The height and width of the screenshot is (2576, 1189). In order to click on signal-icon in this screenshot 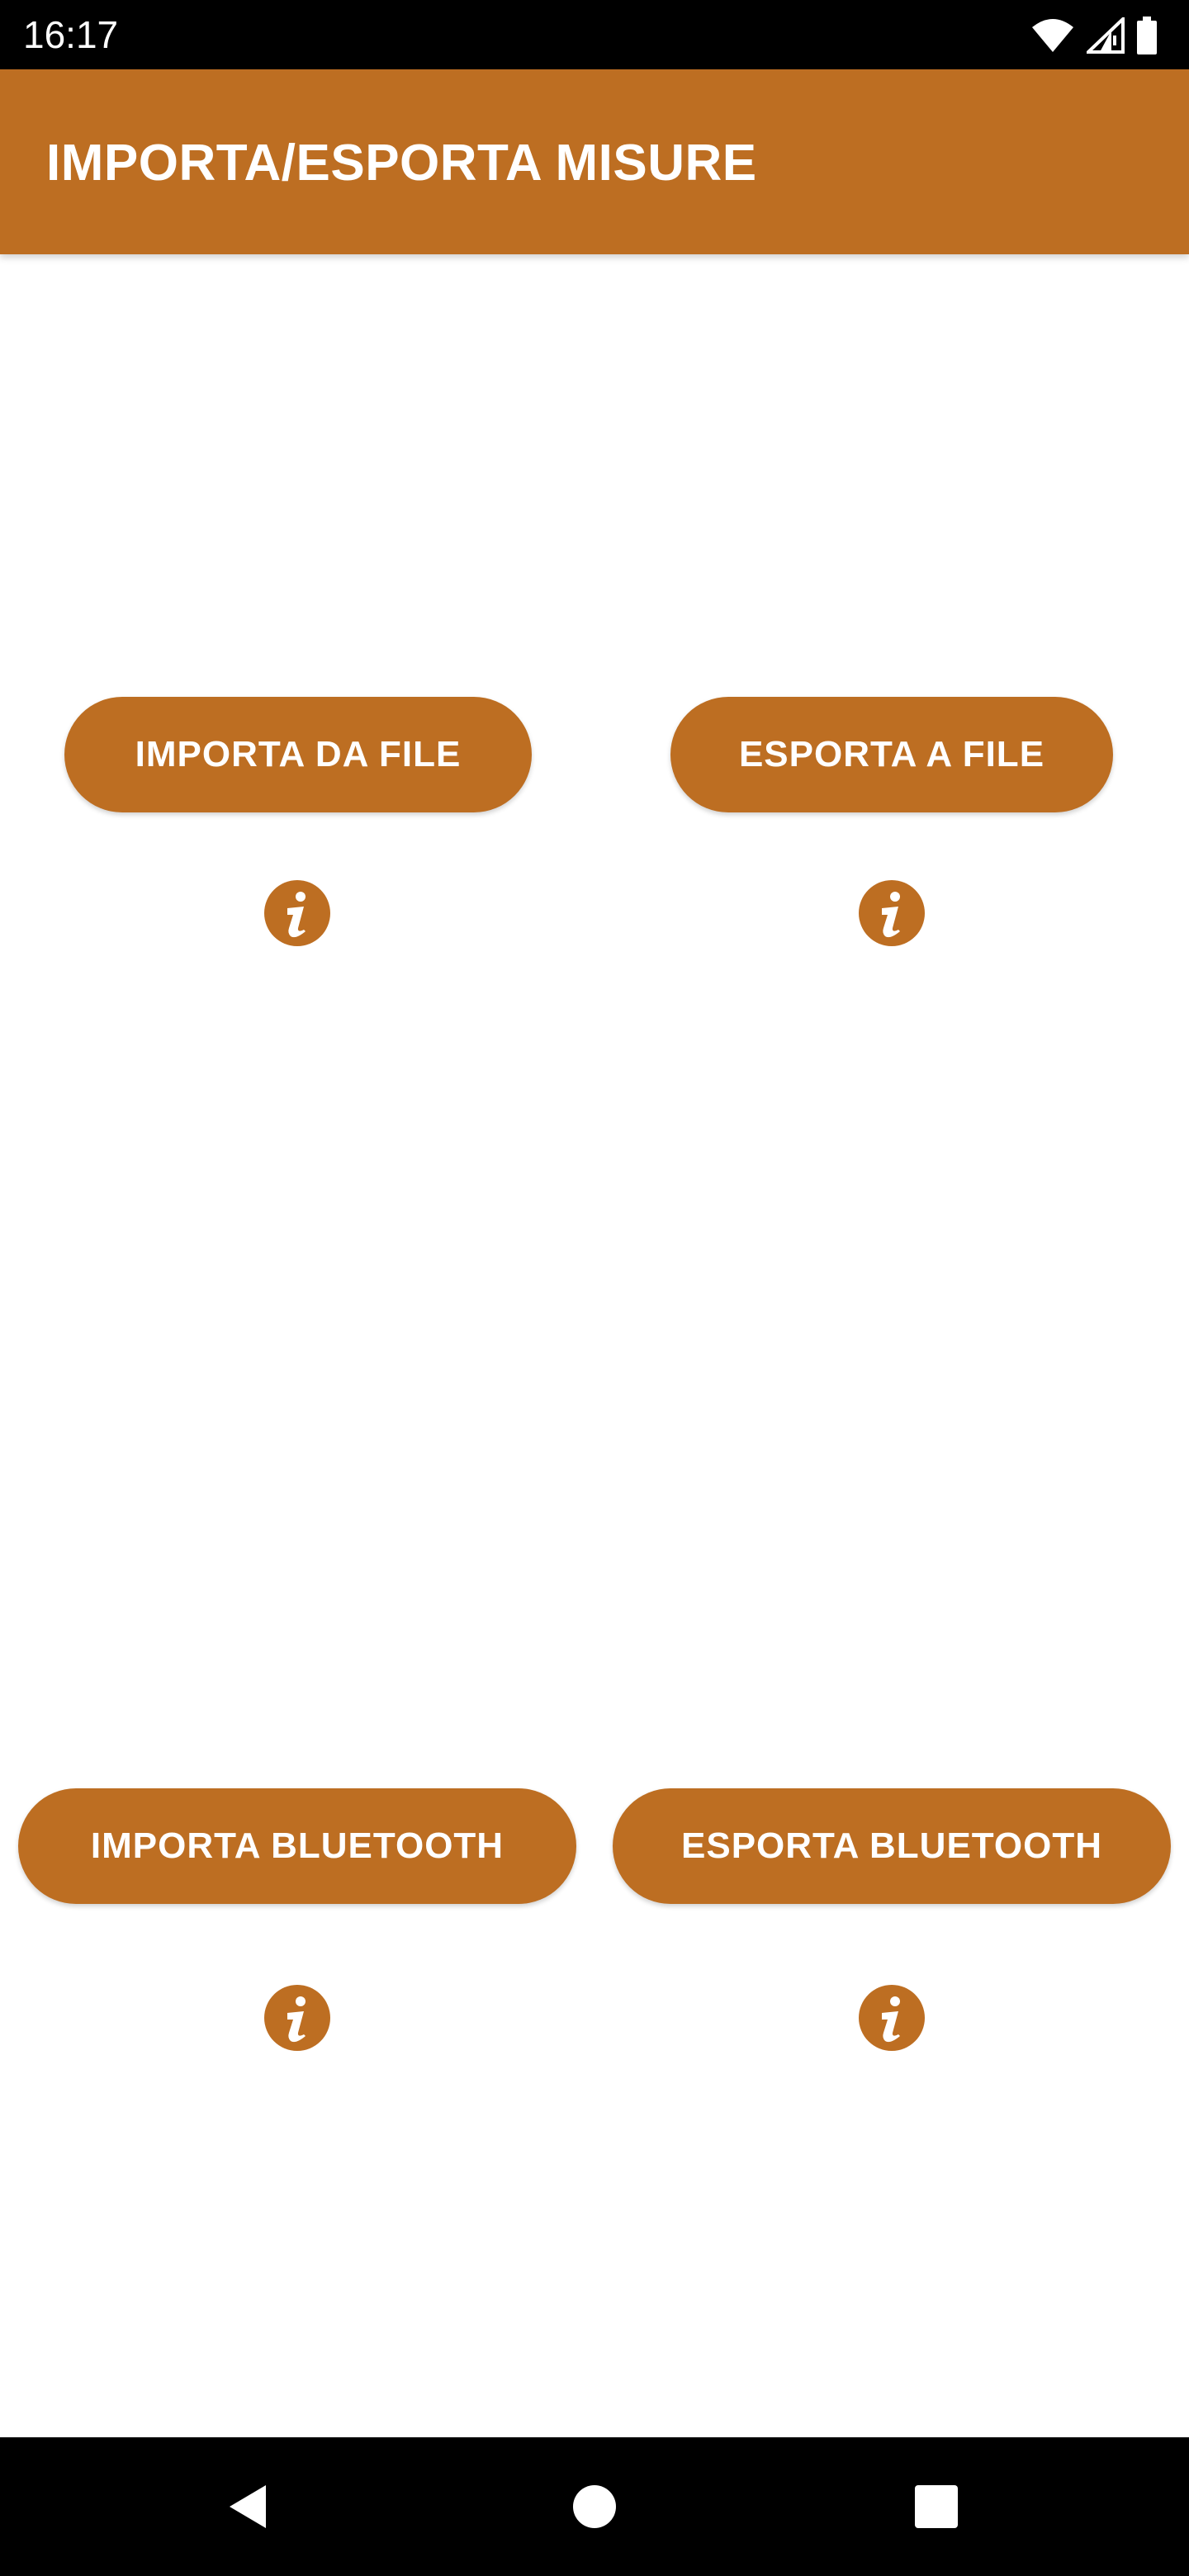, I will do `click(1106, 35)`.